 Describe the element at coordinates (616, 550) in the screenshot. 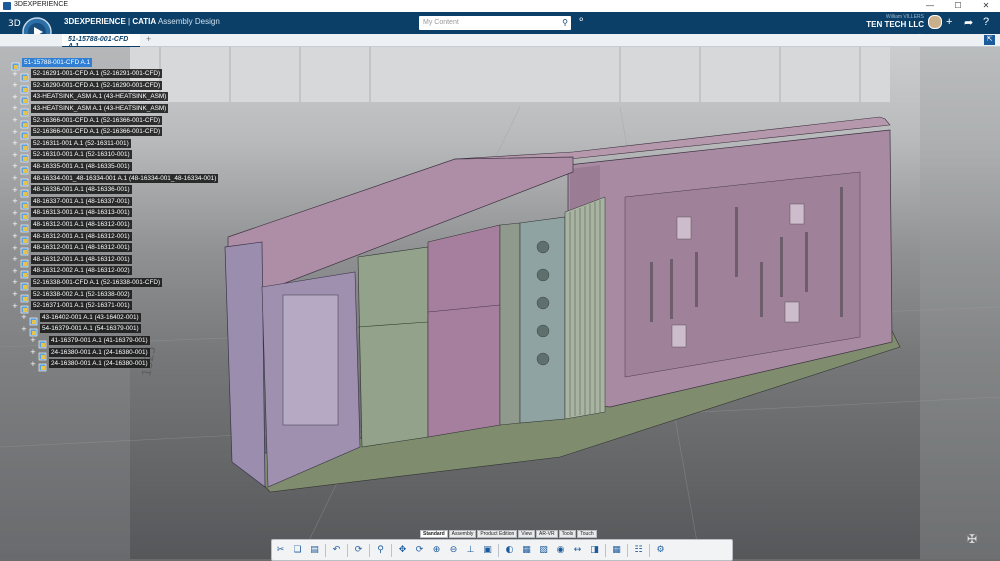

I see `grid-icon: ▦` at that location.